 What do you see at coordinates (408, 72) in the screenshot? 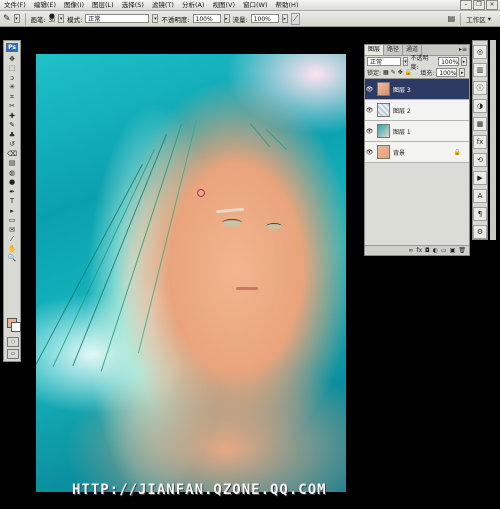
I see `lock-all-icon: 🔒` at bounding box center [408, 72].